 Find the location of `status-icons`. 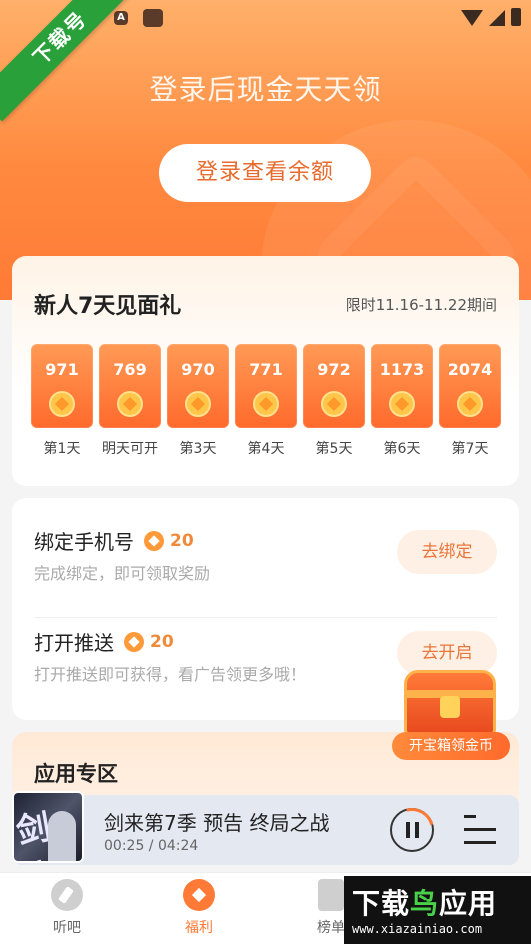

status-icons is located at coordinates (491, 17).